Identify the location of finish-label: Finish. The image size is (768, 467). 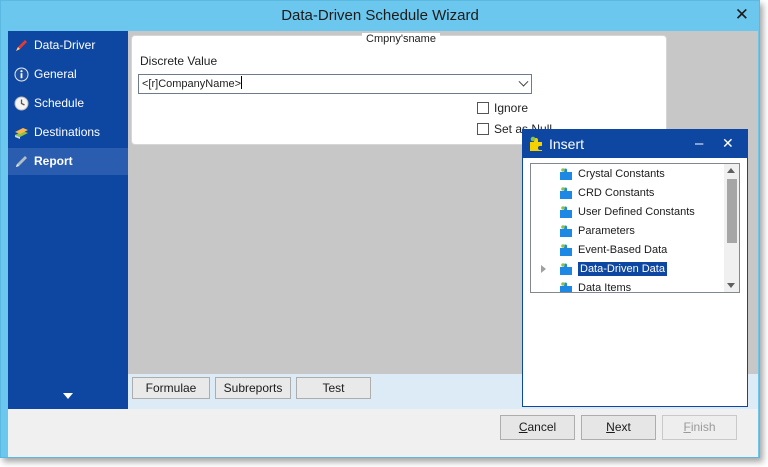
(699, 427).